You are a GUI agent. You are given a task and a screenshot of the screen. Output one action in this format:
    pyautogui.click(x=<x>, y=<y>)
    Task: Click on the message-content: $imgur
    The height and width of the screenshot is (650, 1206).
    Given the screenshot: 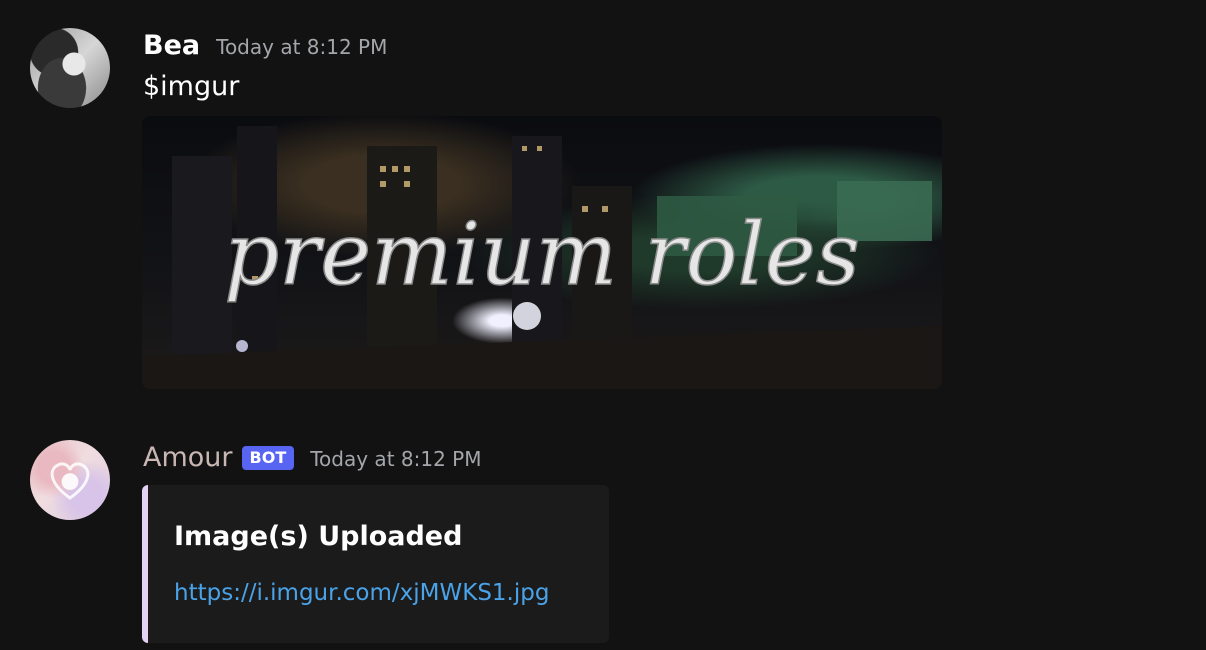 What is the action you would take?
    pyautogui.click(x=191, y=86)
    